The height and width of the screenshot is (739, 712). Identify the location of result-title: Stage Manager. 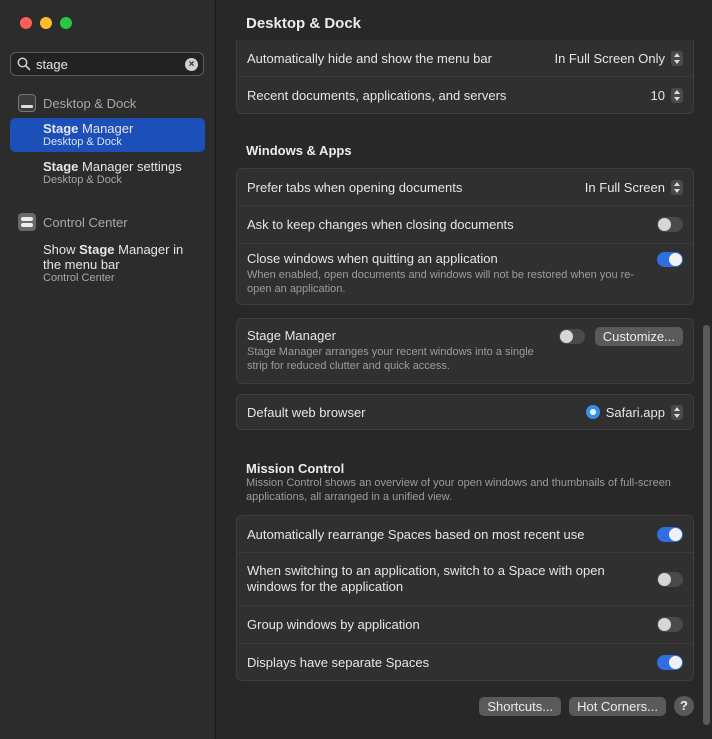
(88, 128).